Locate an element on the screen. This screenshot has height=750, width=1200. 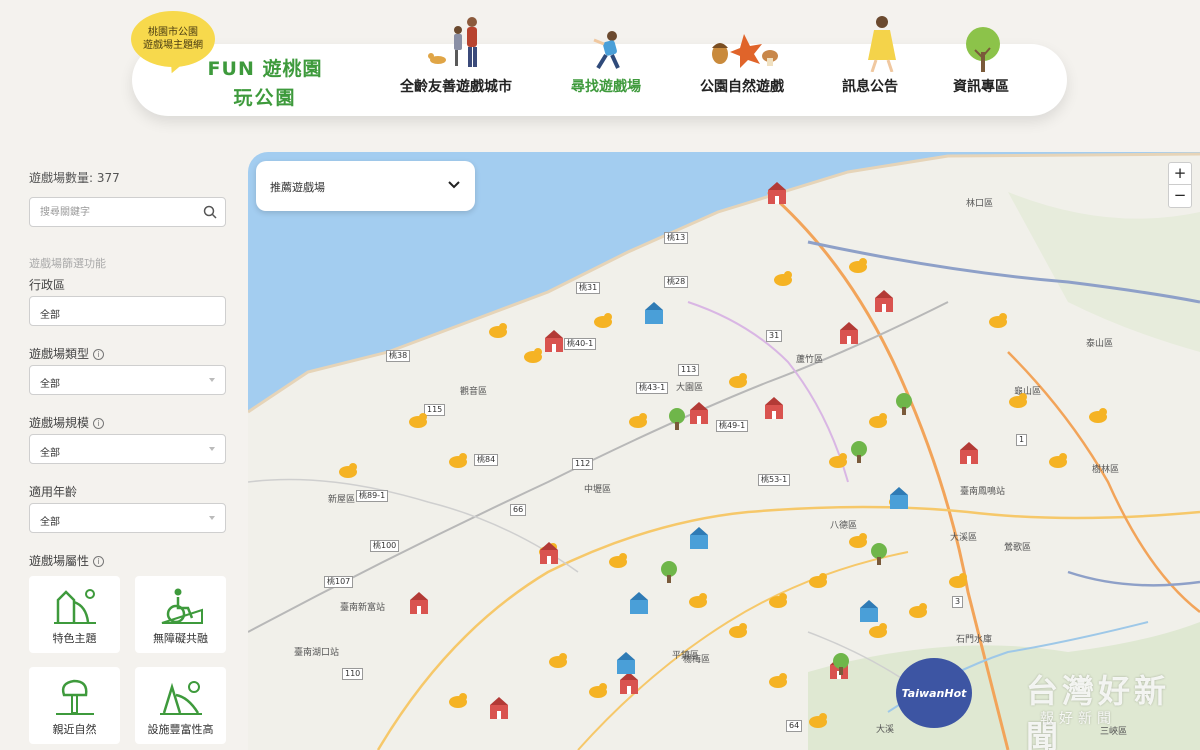
nav-age-friendly-city: 全齡友善遊戲城市 is located at coordinates (456, 86).